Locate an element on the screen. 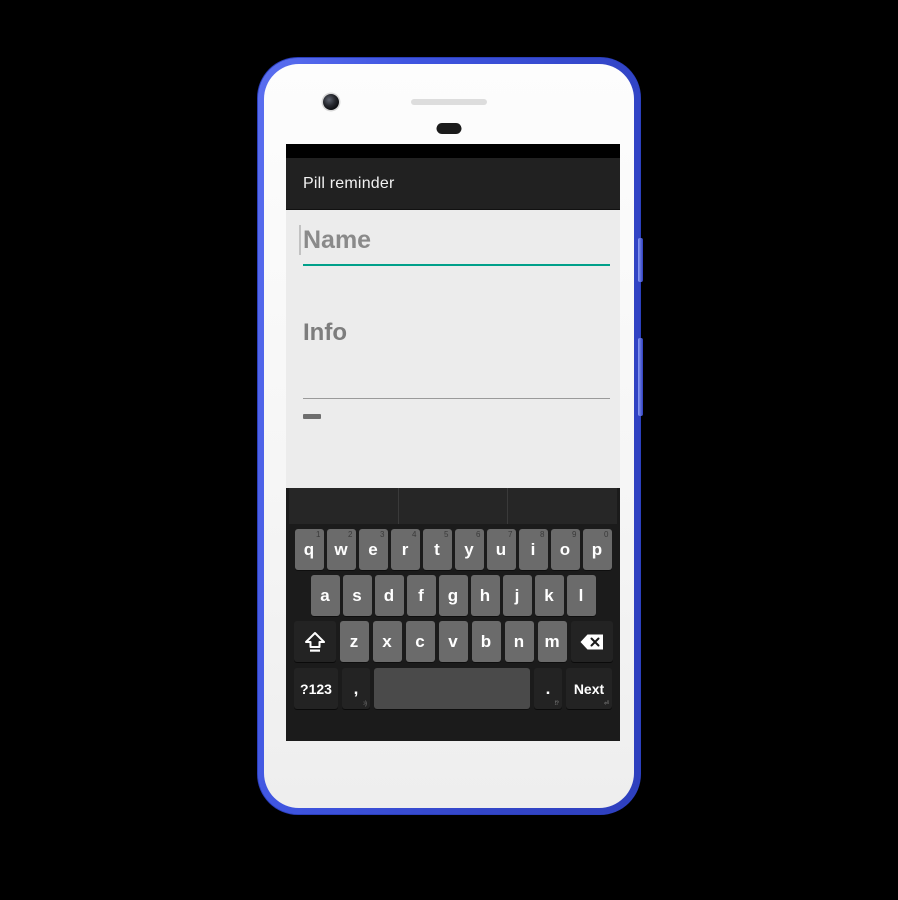 This screenshot has width=898, height=900. key-p: 0p is located at coordinates (597, 549).